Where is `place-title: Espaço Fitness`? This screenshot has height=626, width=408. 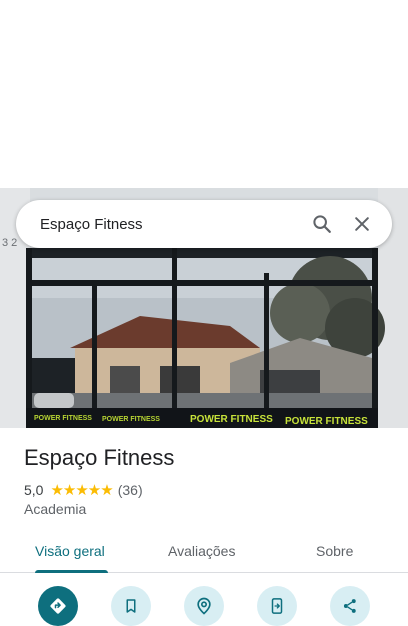
place-title: Espaço Fitness is located at coordinates (99, 457).